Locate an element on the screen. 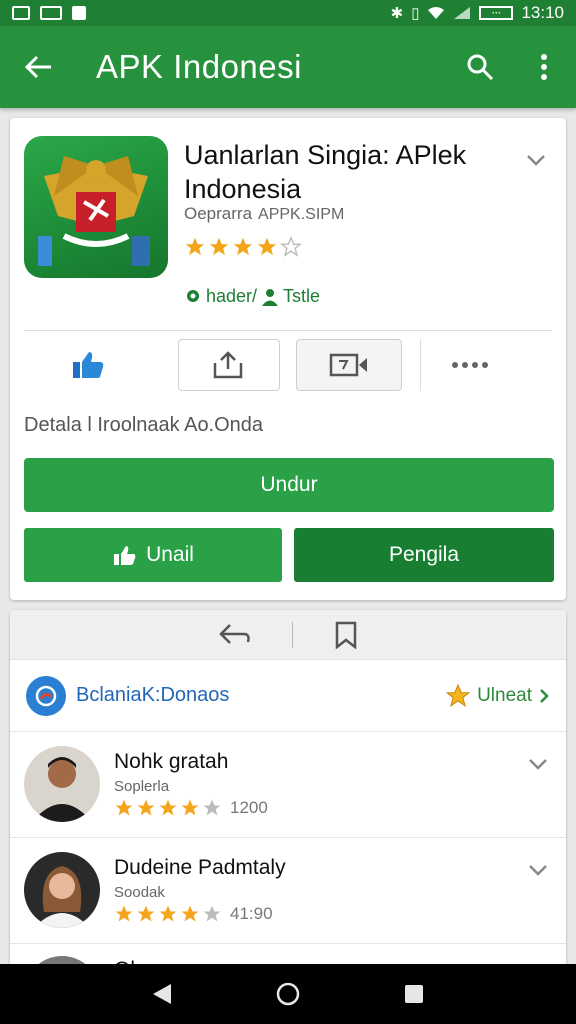 The width and height of the screenshot is (576, 1024). video-button is located at coordinates (349, 365).